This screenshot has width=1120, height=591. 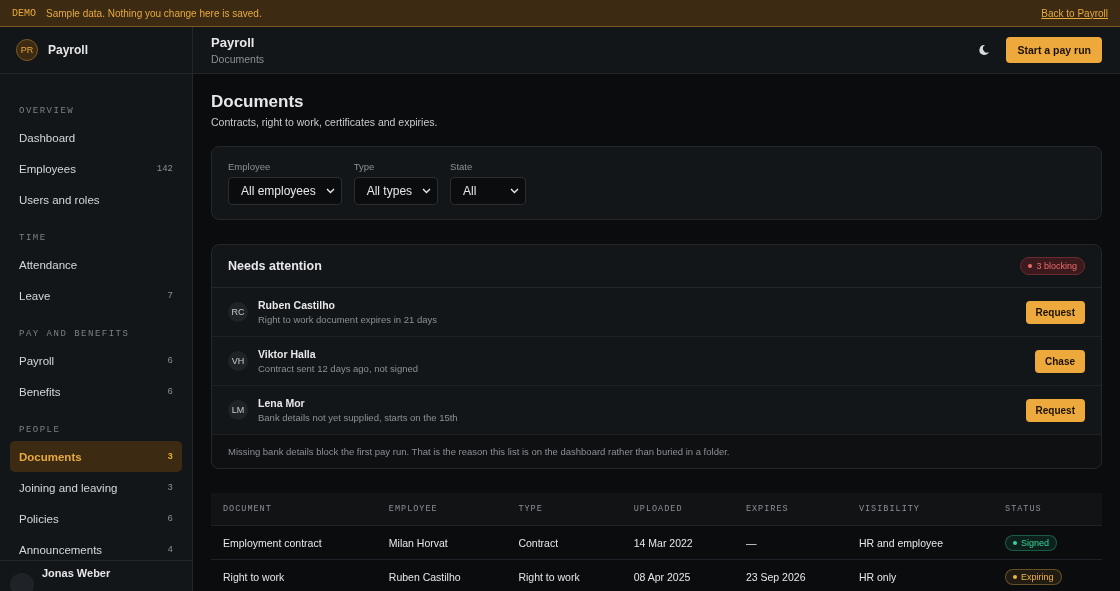 I want to click on column-header: DOCUMENT, so click(x=294, y=509).